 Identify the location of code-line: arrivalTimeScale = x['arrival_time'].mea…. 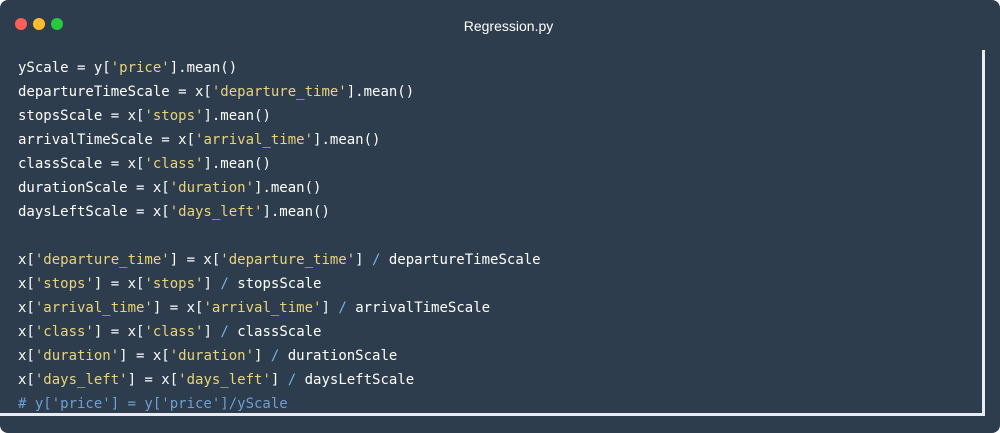
(279, 140).